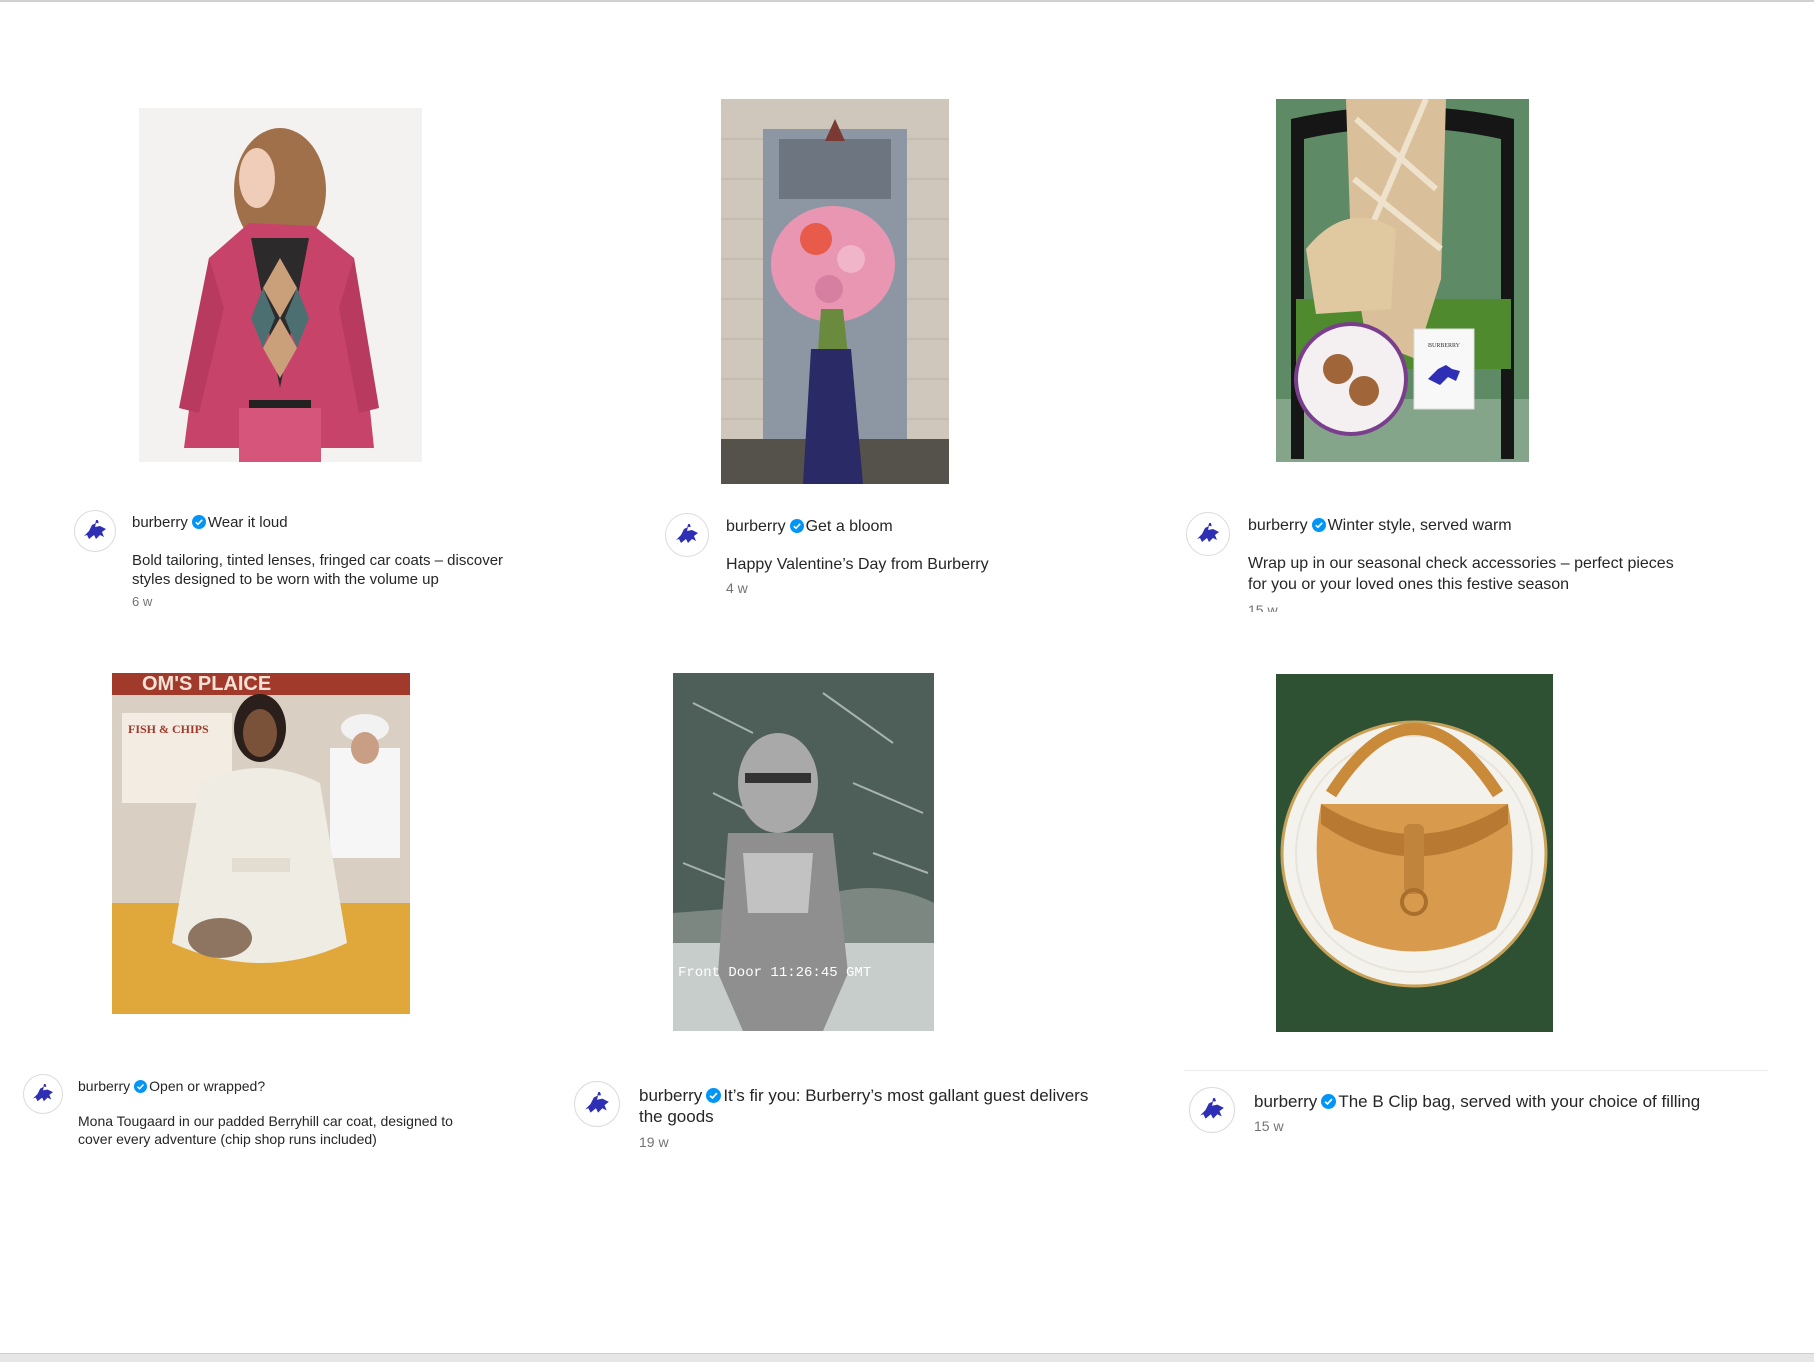 The height and width of the screenshot is (1362, 1814). What do you see at coordinates (849, 526) in the screenshot?
I see `post-title: Get a bloom` at bounding box center [849, 526].